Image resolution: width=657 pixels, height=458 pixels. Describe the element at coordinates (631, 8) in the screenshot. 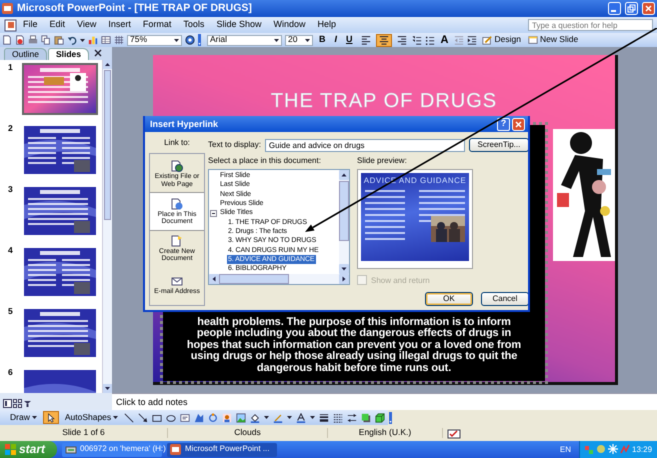

I see `restore-icon` at that location.